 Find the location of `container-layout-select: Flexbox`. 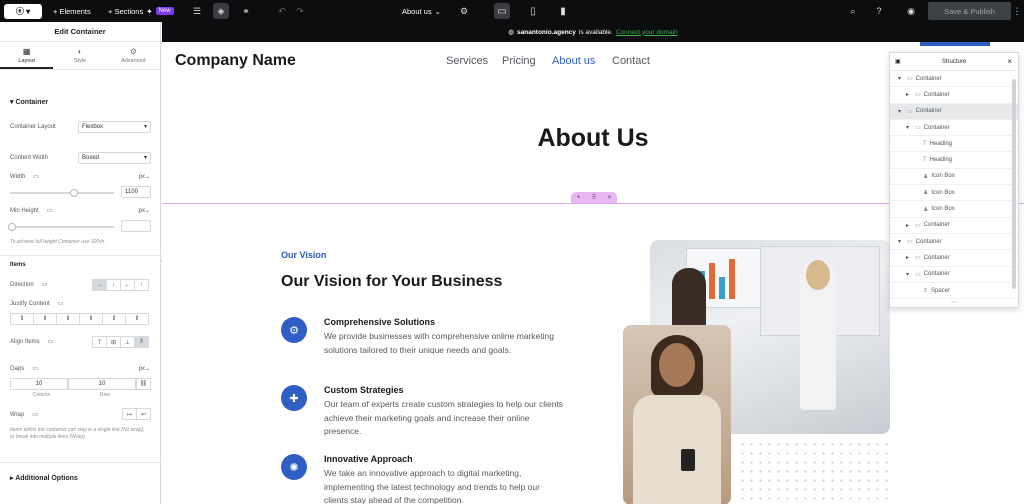

container-layout-select: Flexbox is located at coordinates (114, 127).